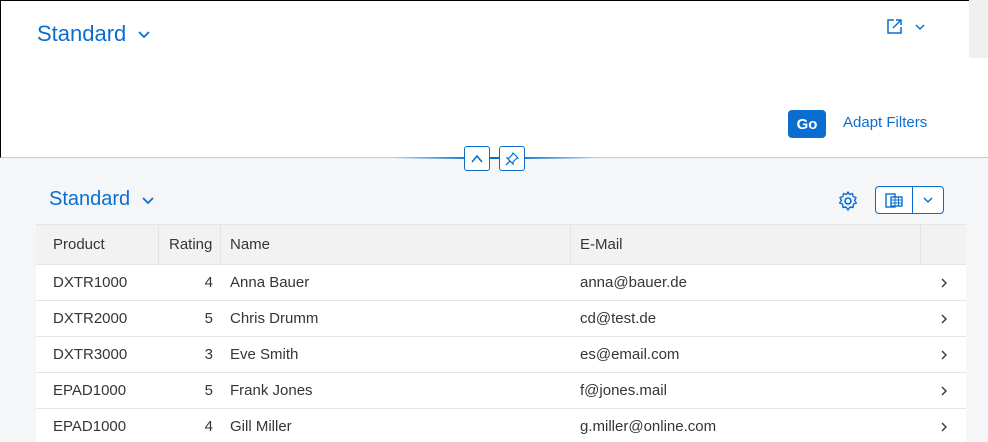  Describe the element at coordinates (633, 282) in the screenshot. I see `cell-email: anna@bauer.de` at that location.